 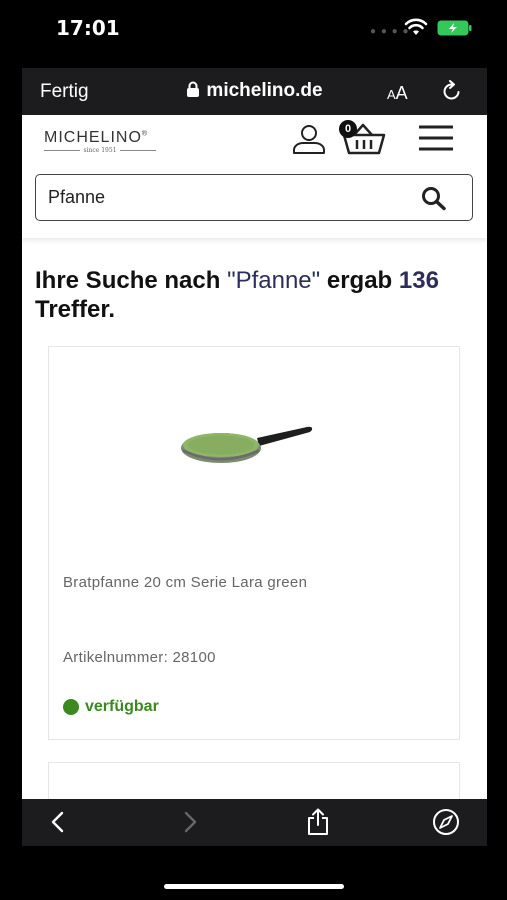 I want to click on url-field: michelino.de, so click(x=254, y=91).